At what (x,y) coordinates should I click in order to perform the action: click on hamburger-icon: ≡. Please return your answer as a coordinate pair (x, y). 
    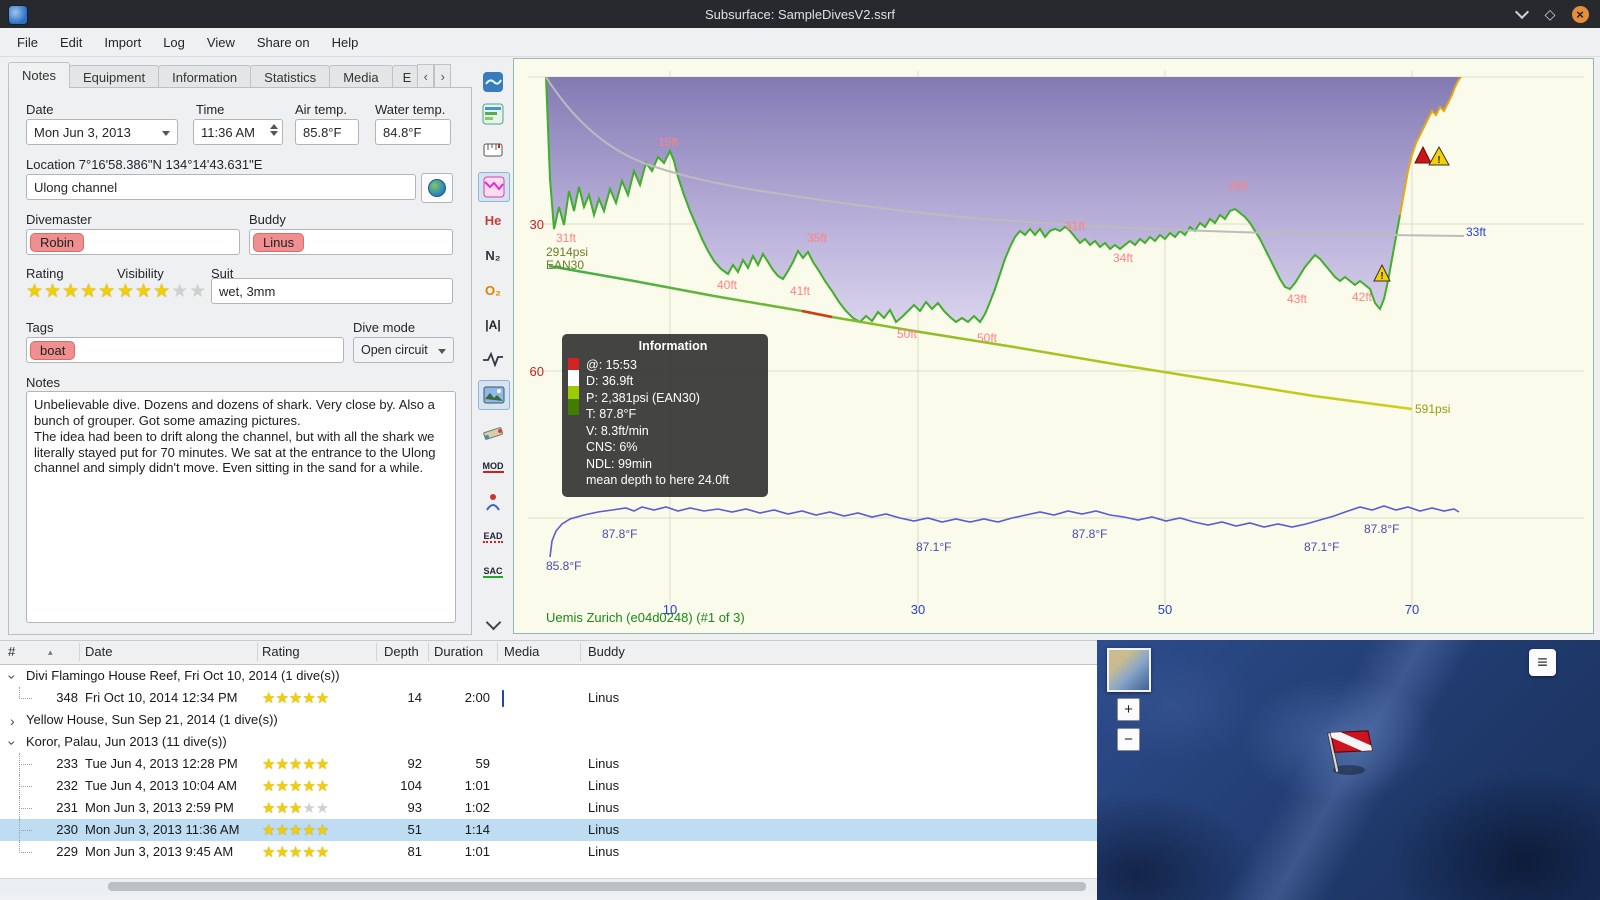
    Looking at the image, I should click on (1542, 662).